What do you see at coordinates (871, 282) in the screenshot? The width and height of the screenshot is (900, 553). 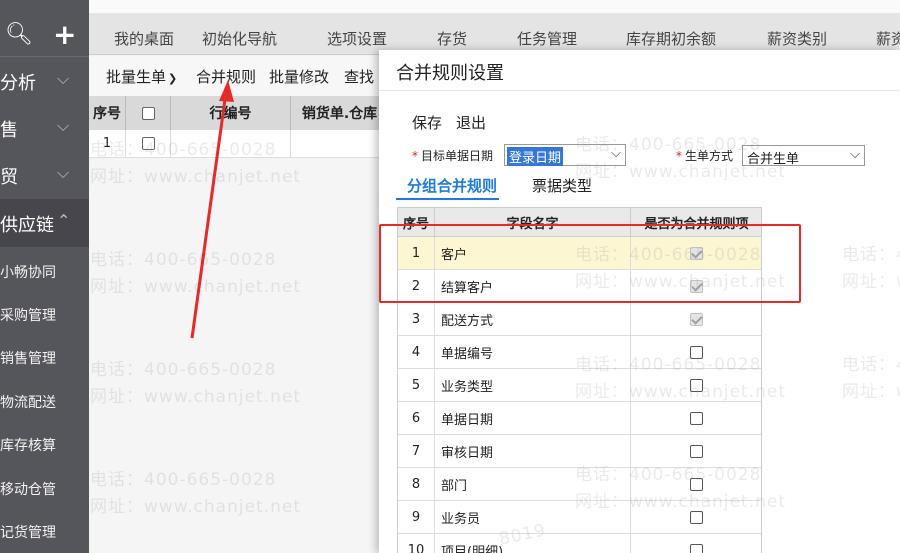 I see `watermark-url: 网址：www.chanjet.net` at bounding box center [871, 282].